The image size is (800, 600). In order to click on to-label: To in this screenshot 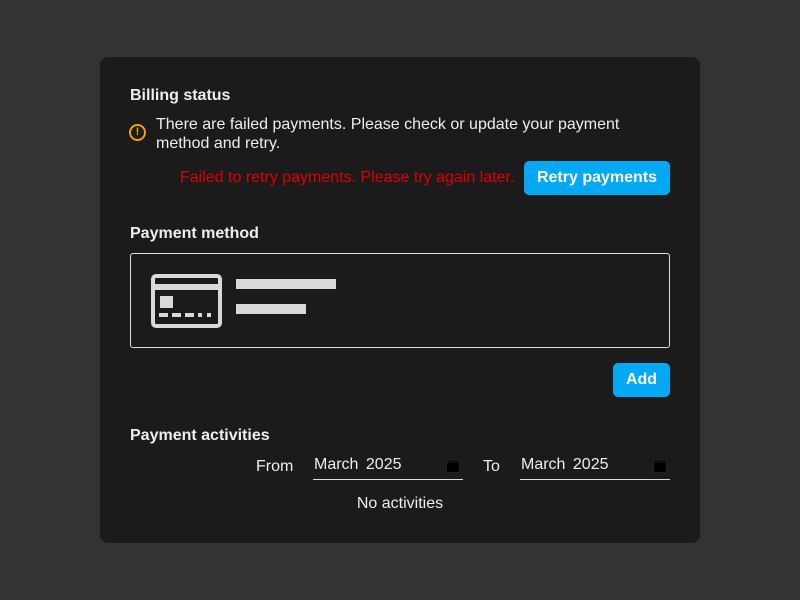, I will do `click(491, 466)`.